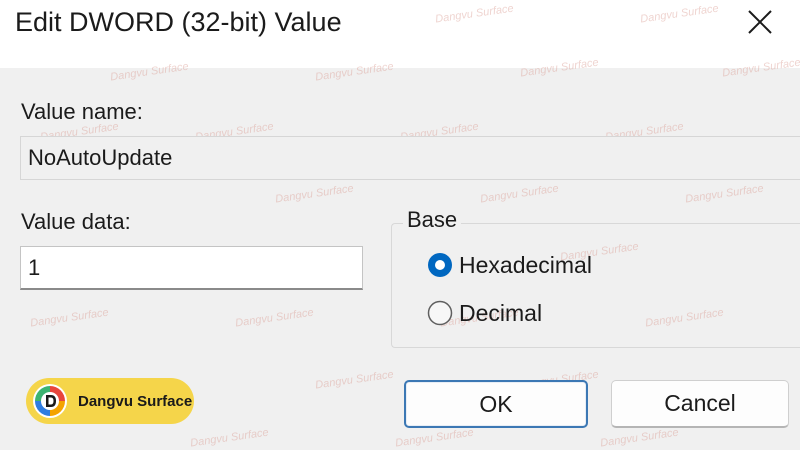  Describe the element at coordinates (700, 404) in the screenshot. I see `cancel-button: Cancel` at that location.